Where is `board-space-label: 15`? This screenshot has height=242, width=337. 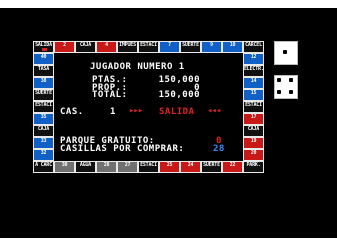 board-space-label: 15 is located at coordinates (253, 93).